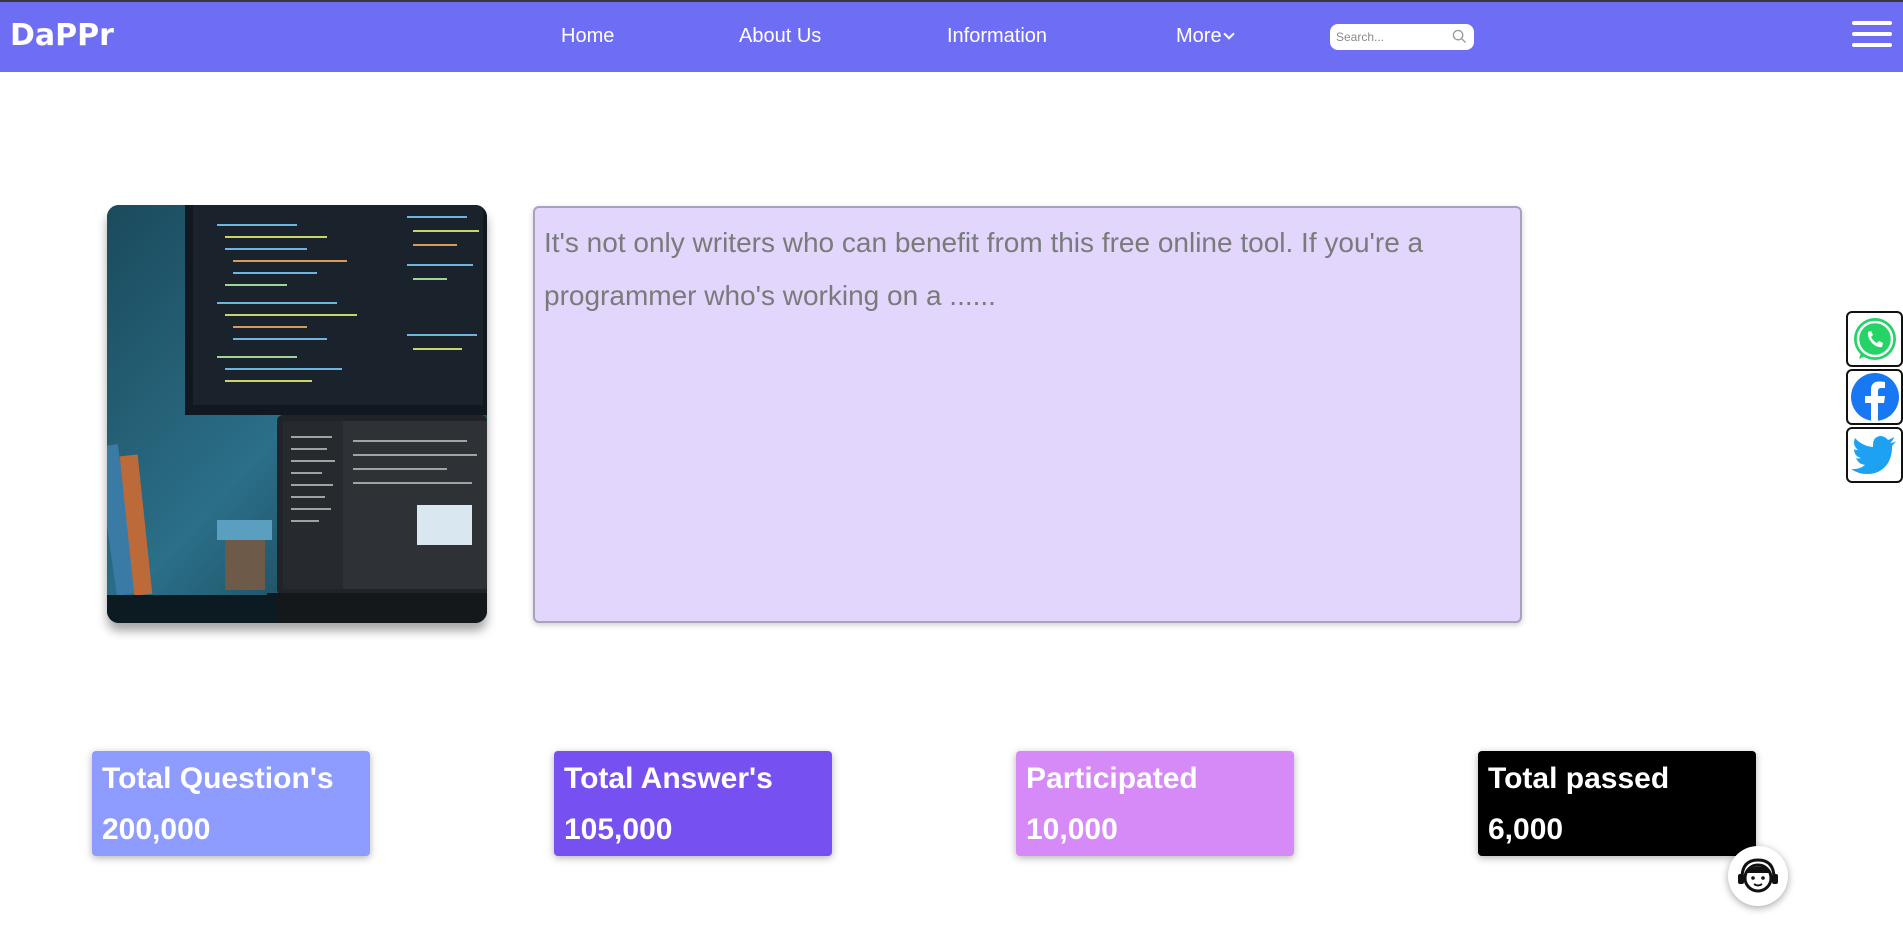 The width and height of the screenshot is (1903, 927). I want to click on stat-label: Participated, so click(1112, 778).